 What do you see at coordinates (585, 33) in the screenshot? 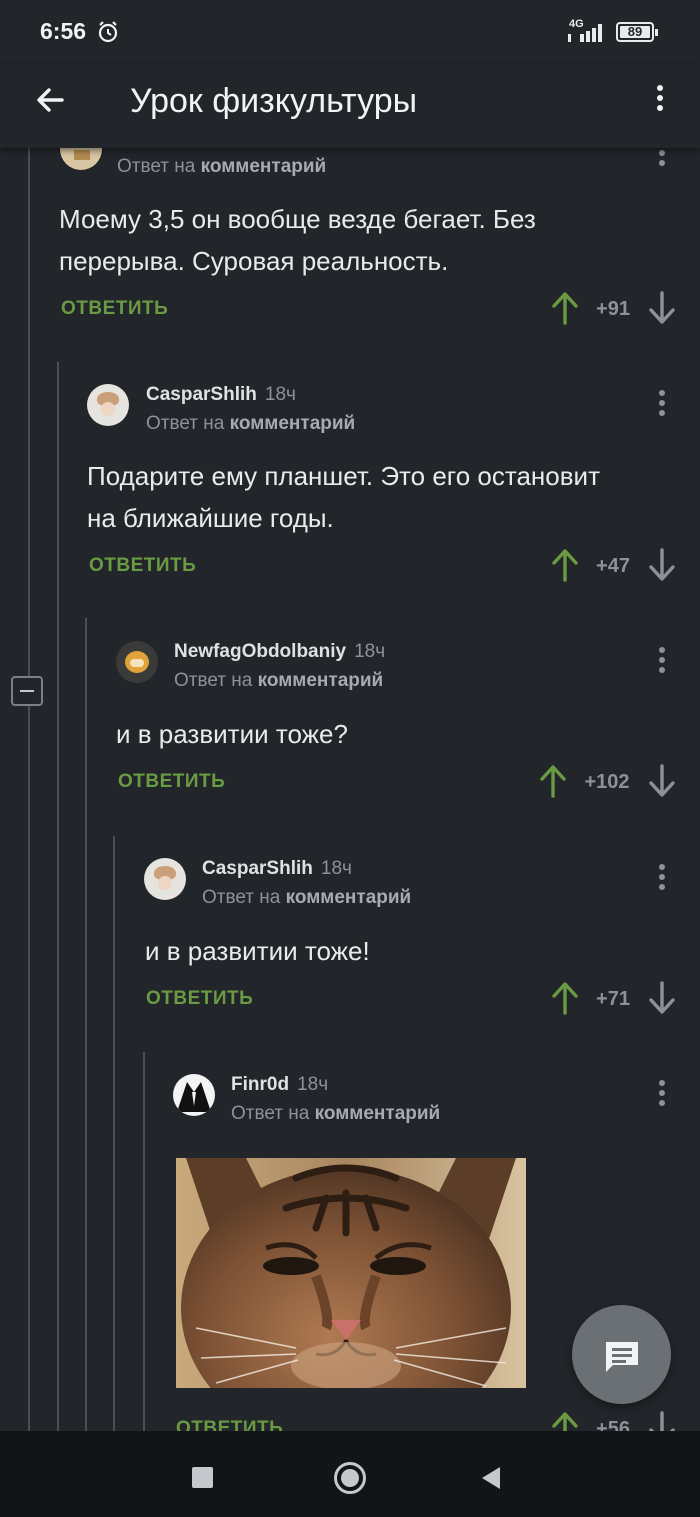
I see `signal-icon` at bounding box center [585, 33].